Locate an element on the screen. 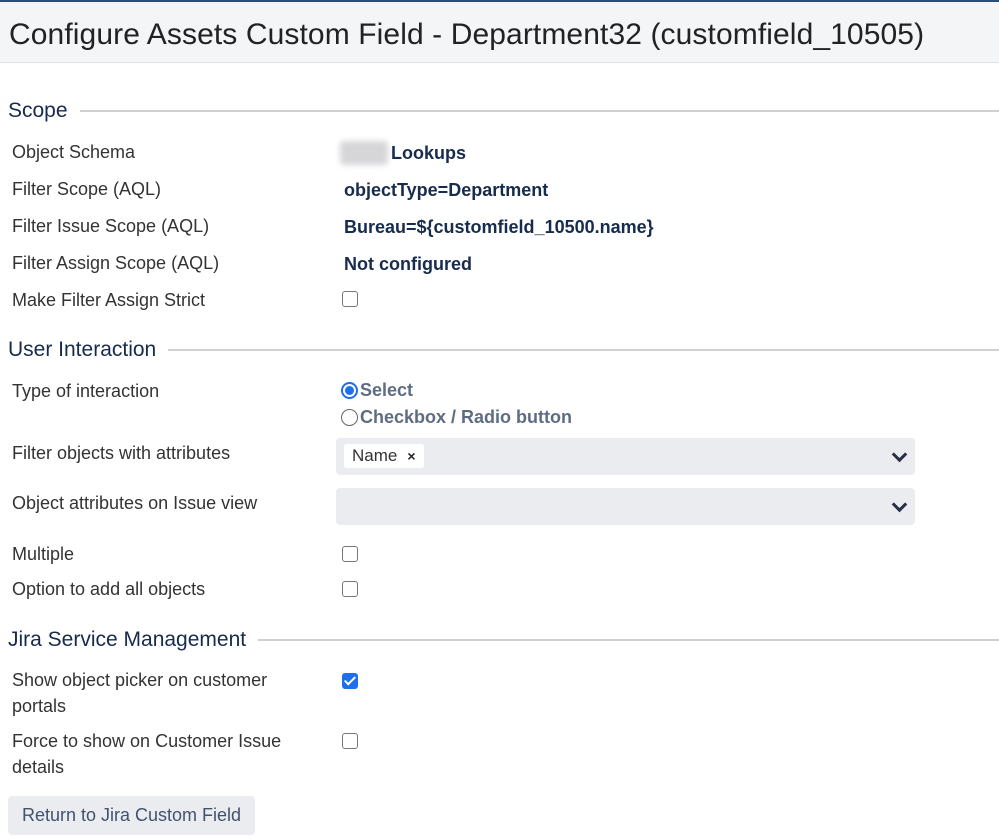  radio-button-selected is located at coordinates (349, 390).